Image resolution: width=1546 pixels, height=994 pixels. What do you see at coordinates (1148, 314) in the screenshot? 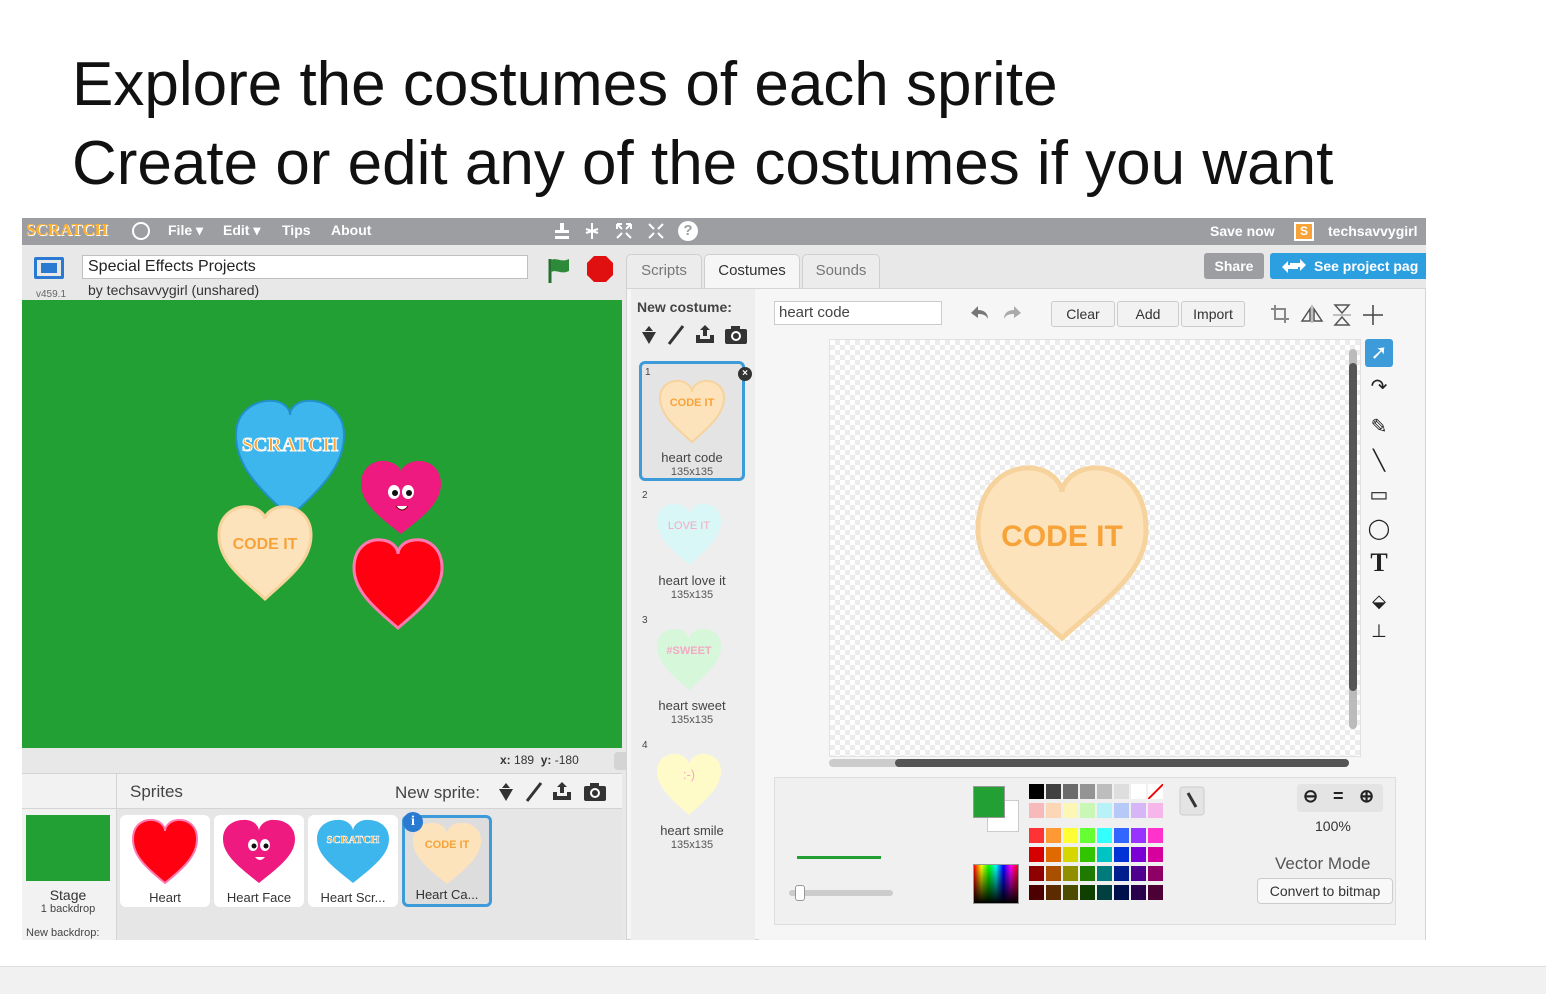
I see `add-button: Add` at bounding box center [1148, 314].